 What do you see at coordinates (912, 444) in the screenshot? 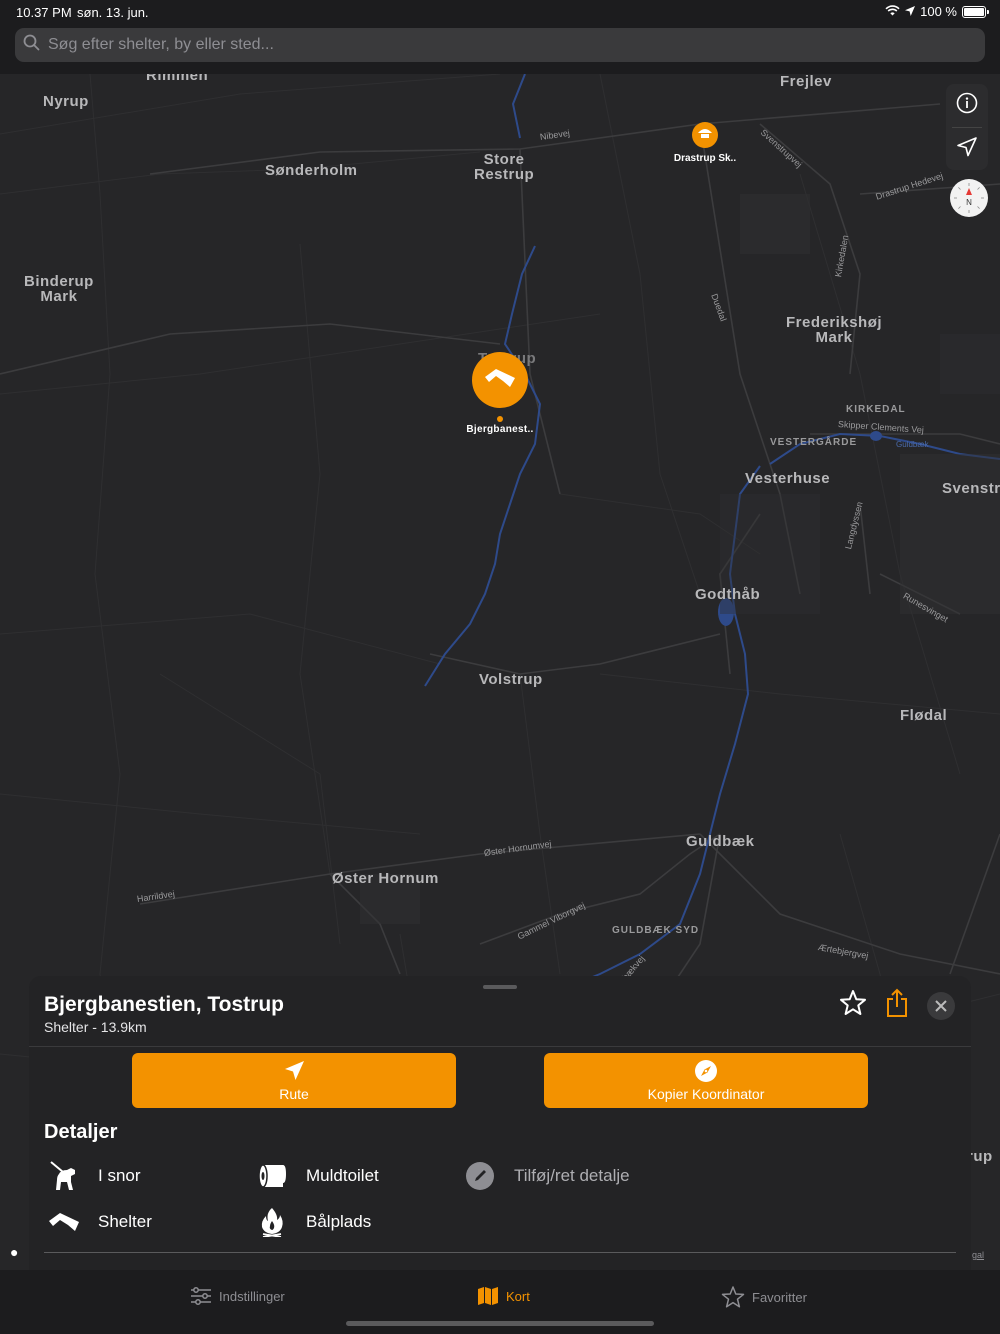
I see `road-label: Guldbæk` at bounding box center [912, 444].